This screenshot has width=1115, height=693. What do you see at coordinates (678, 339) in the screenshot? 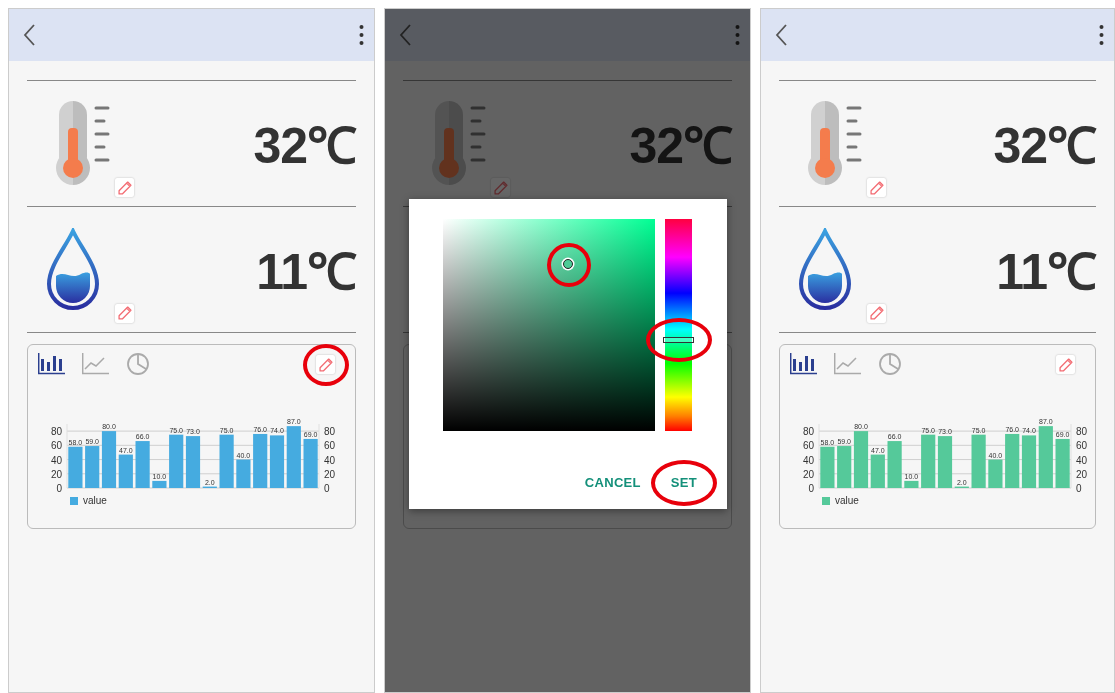
I see `hue-slider-thumb` at bounding box center [678, 339].